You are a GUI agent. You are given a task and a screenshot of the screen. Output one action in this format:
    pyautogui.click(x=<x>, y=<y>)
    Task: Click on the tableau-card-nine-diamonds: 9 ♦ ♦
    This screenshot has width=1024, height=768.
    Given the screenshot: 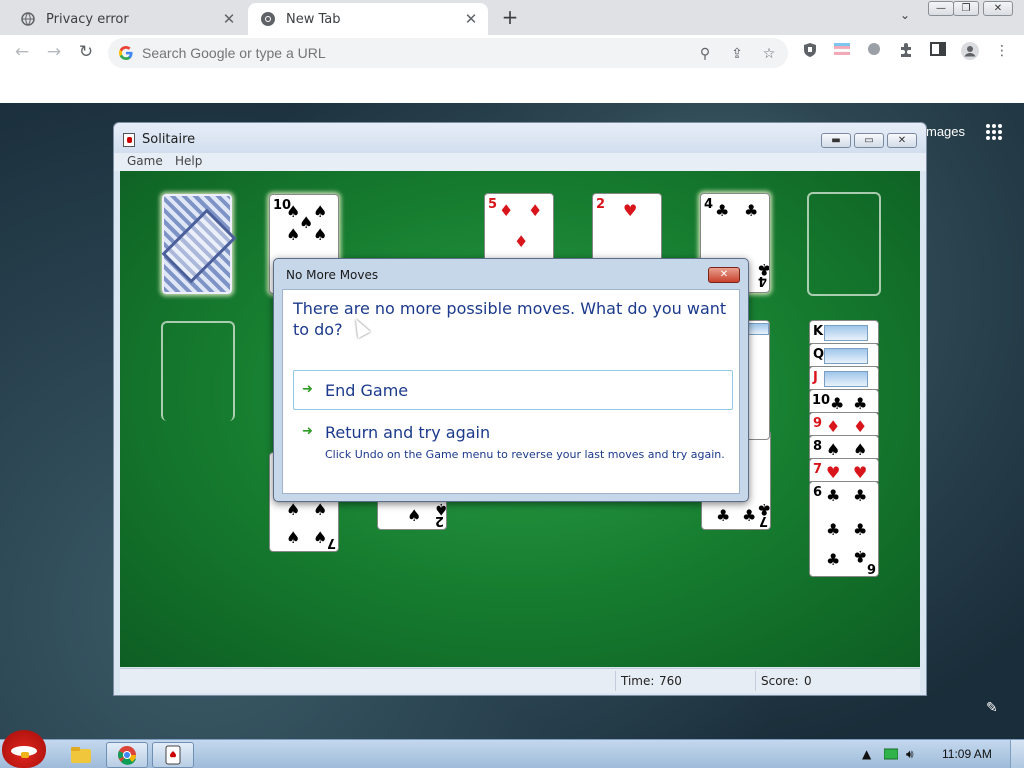 What is the action you would take?
    pyautogui.click(x=844, y=424)
    